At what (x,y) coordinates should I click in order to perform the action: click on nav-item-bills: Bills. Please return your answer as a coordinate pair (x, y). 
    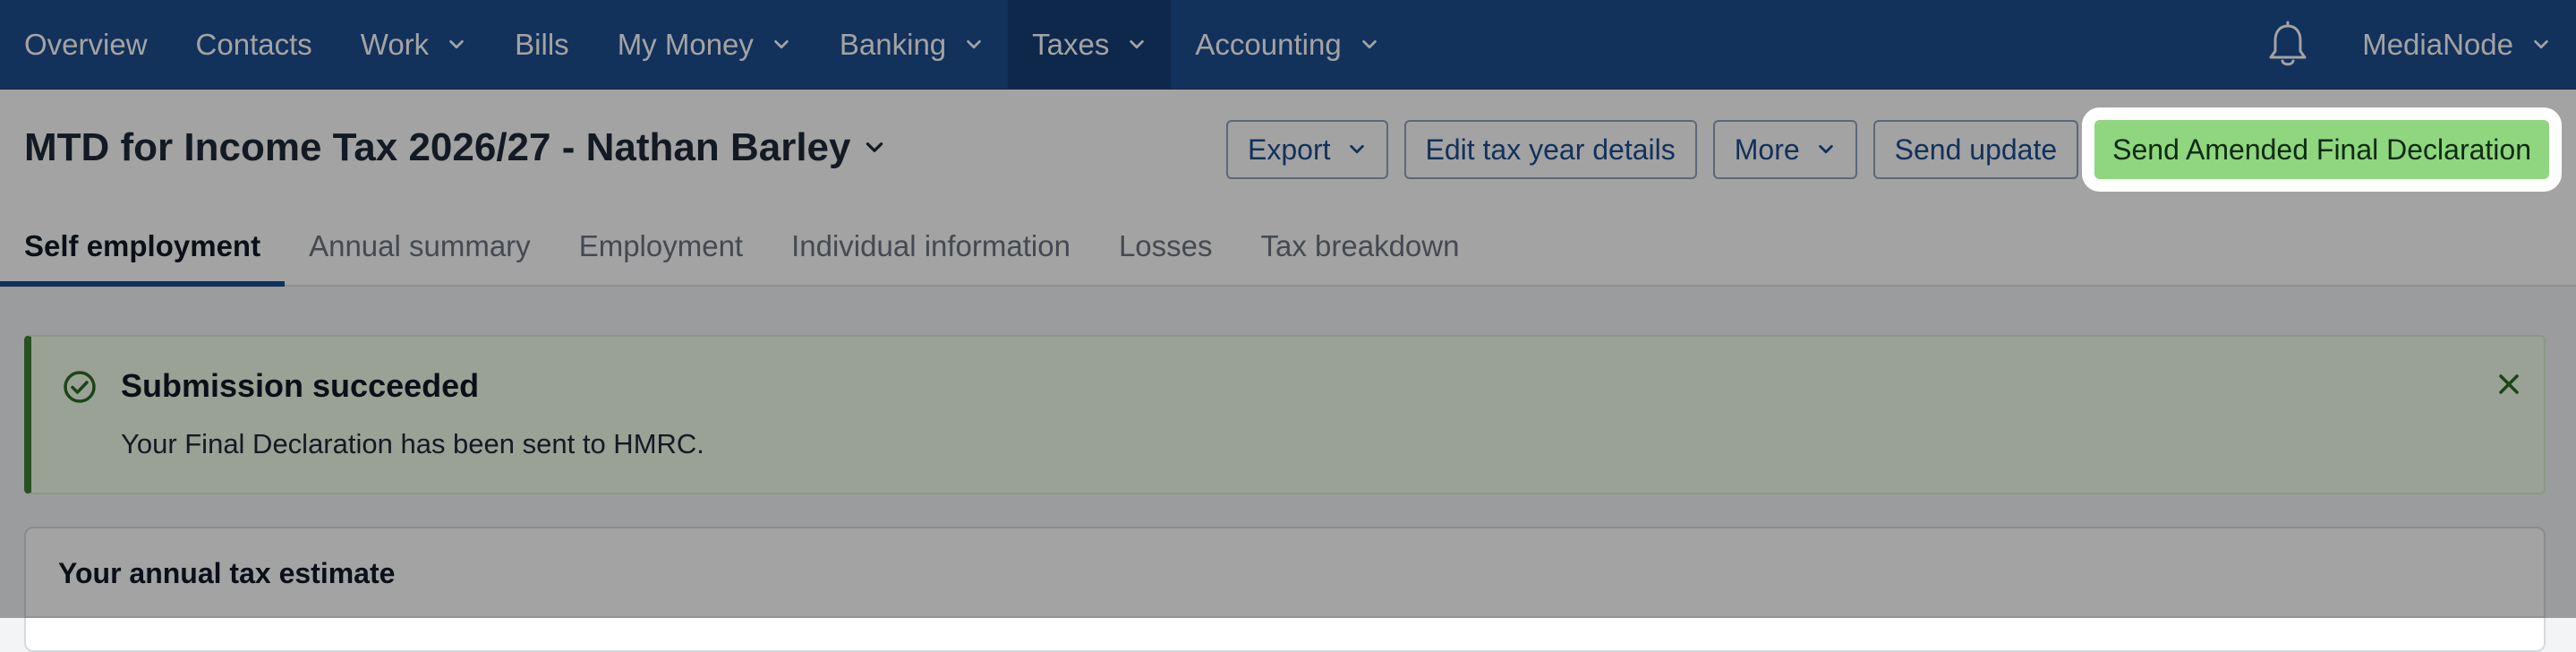
    Looking at the image, I should click on (541, 45).